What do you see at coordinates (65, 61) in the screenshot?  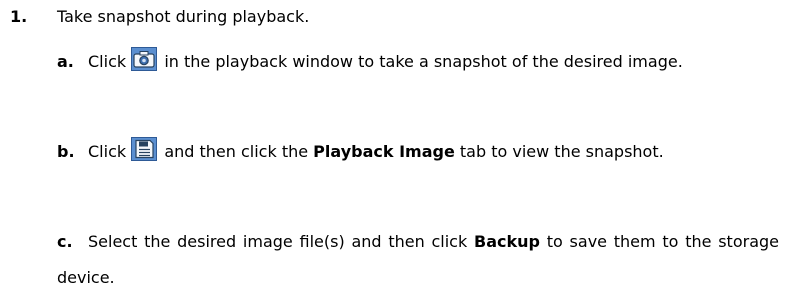 I see `substep-a-marker: a.` at bounding box center [65, 61].